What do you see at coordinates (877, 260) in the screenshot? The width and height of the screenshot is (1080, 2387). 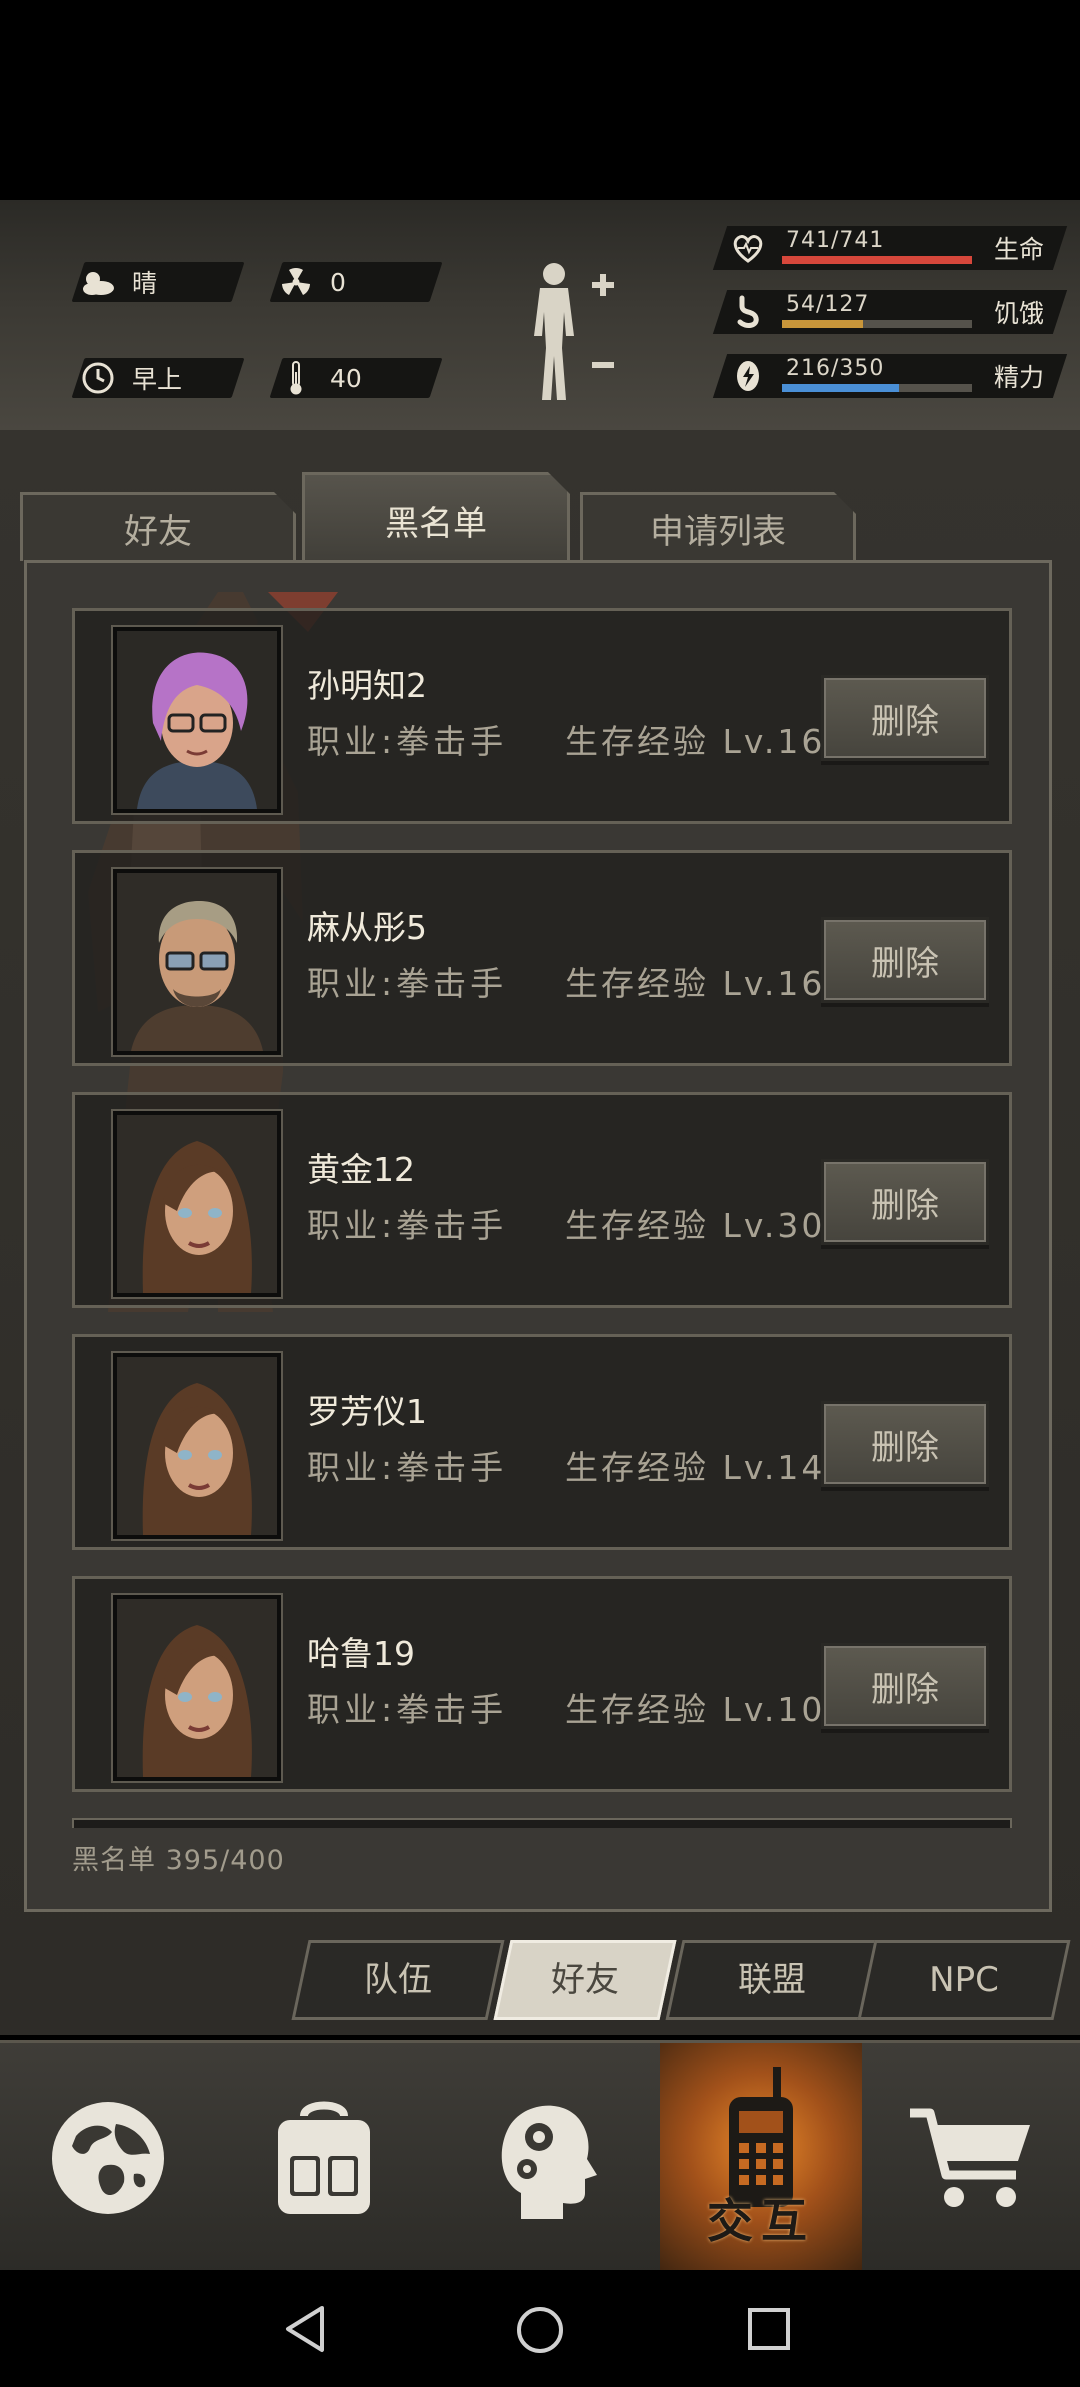 I see `hp-bar` at bounding box center [877, 260].